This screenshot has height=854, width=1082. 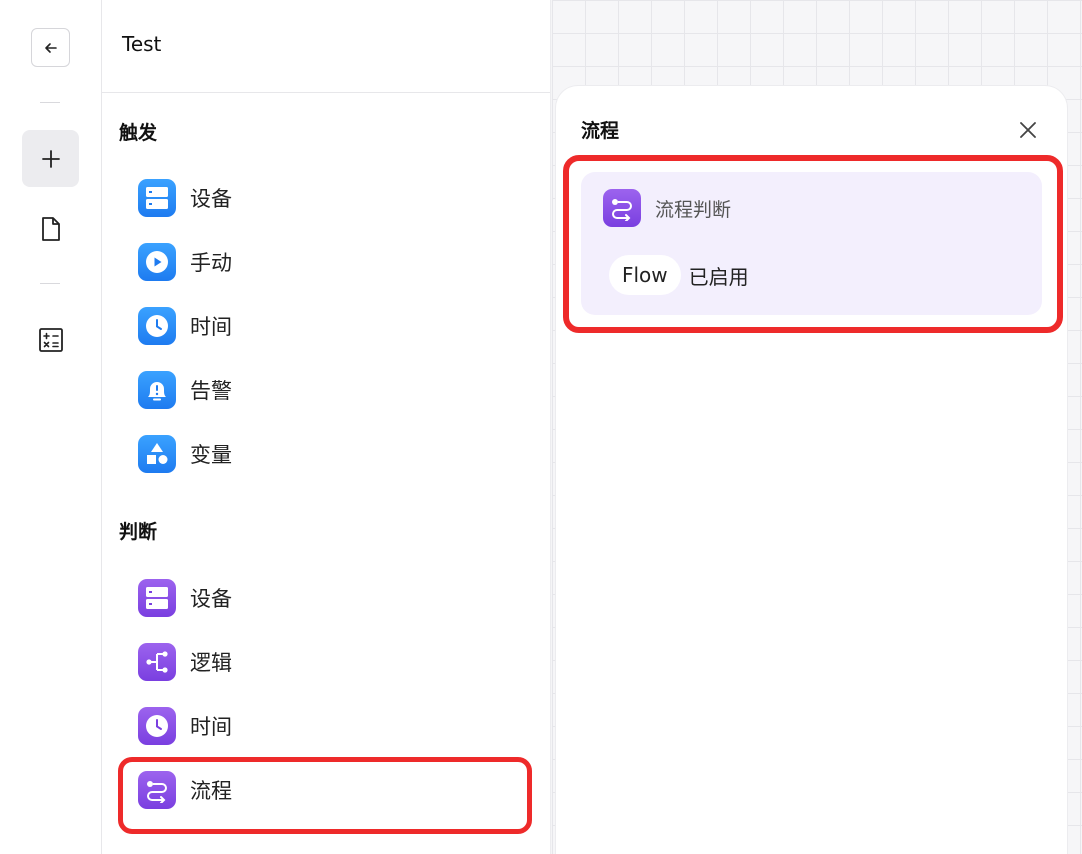 I want to click on alarm-icon, so click(x=157, y=390).